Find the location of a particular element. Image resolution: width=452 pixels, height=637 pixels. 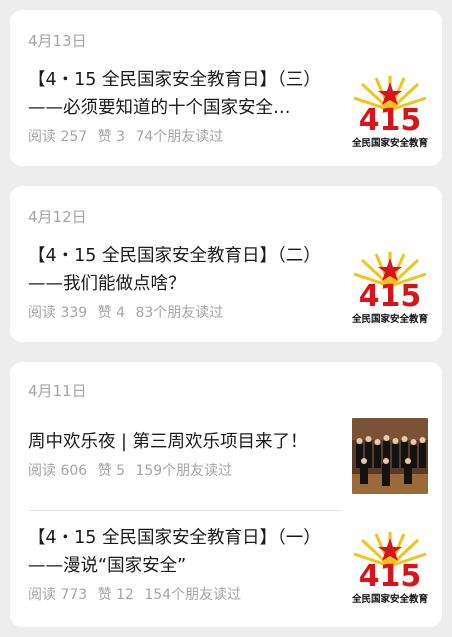

article-meta: 阅读 339 赞 4 83个朋友读过 is located at coordinates (128, 312).